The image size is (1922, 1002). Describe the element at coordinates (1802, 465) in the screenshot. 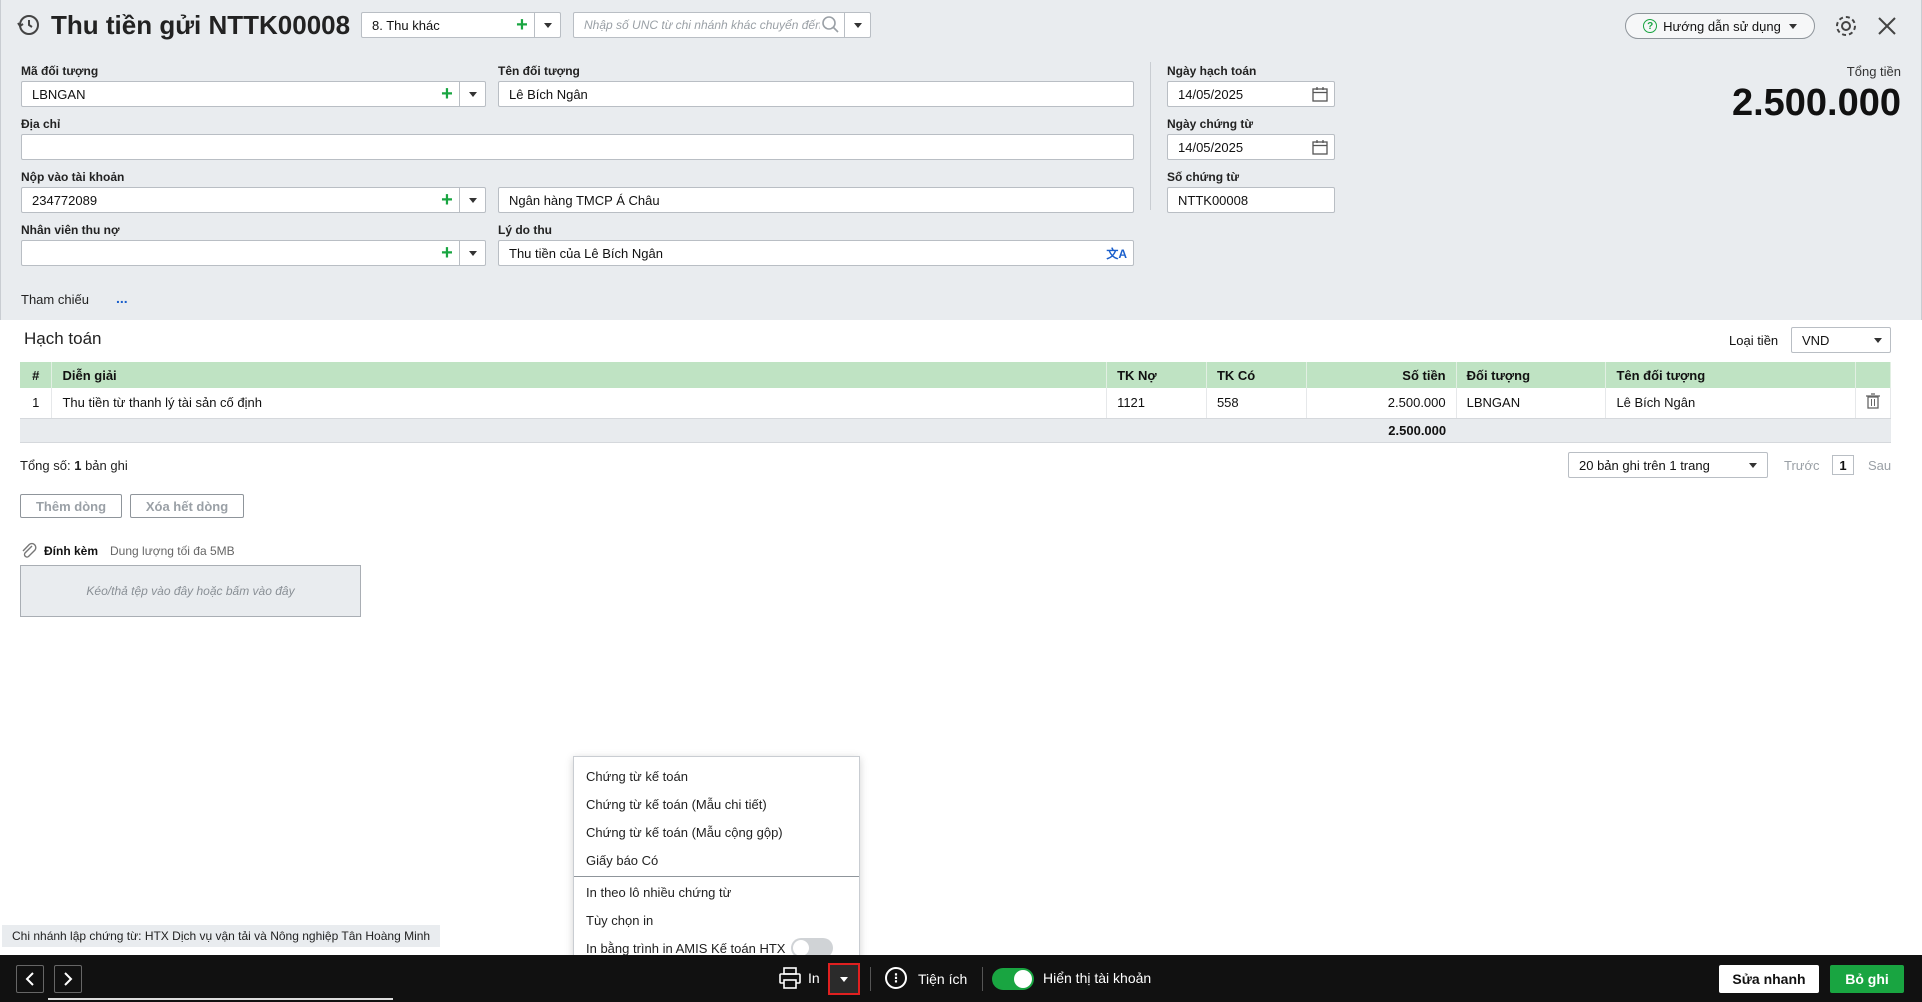

I see `prev-page-button: Trước` at that location.